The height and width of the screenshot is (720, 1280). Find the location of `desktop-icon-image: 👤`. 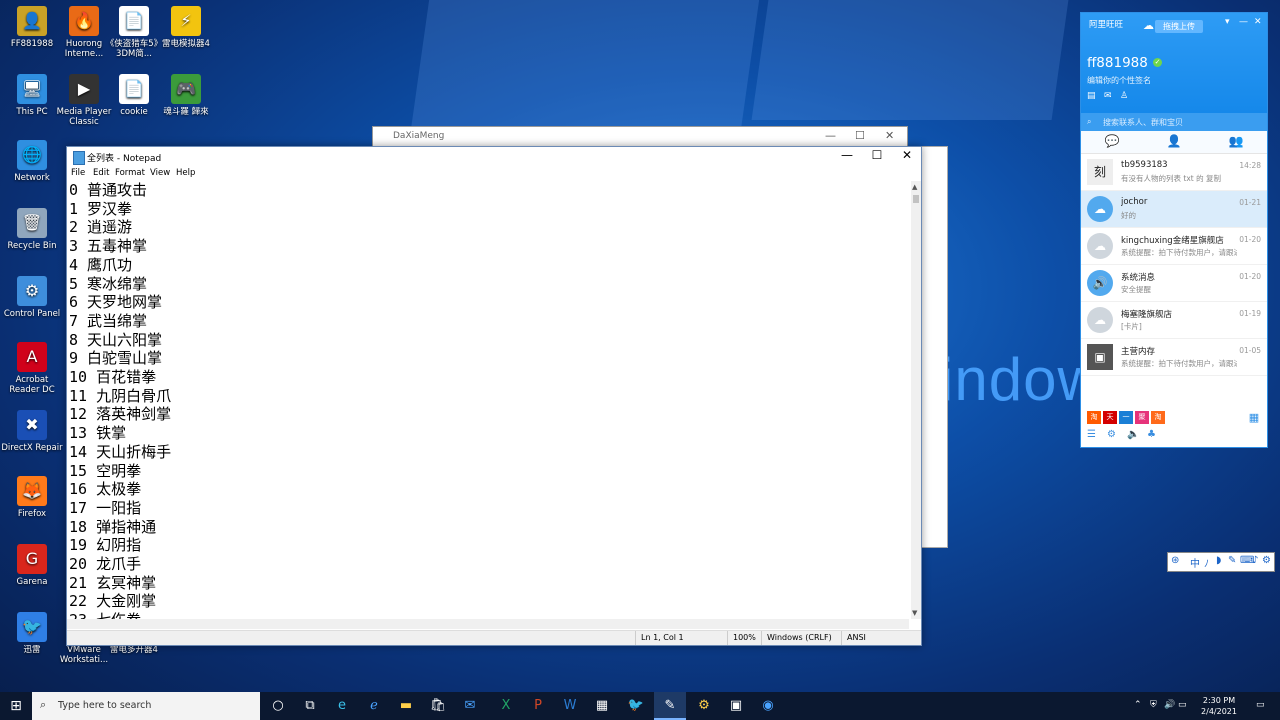

desktop-icon-image: 👤 is located at coordinates (32, 21).